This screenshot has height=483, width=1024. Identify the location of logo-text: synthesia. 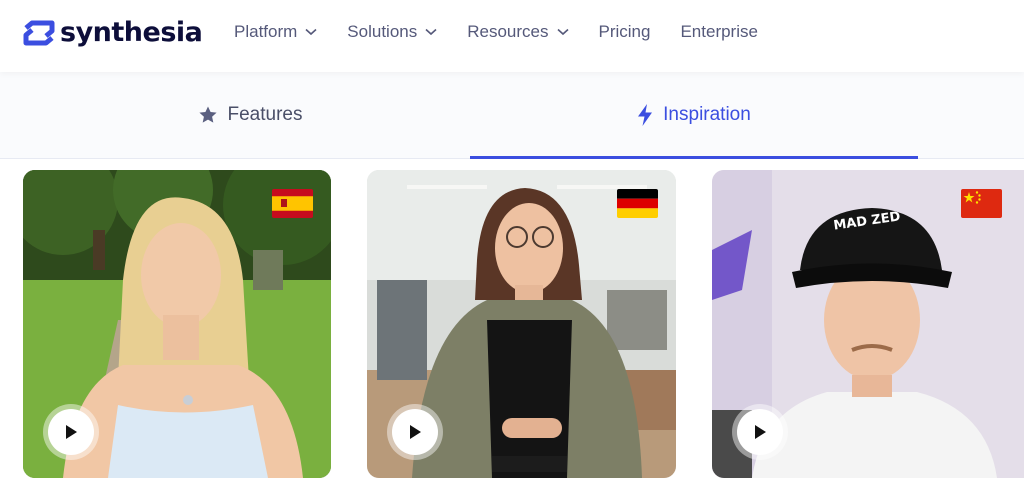
(131, 32).